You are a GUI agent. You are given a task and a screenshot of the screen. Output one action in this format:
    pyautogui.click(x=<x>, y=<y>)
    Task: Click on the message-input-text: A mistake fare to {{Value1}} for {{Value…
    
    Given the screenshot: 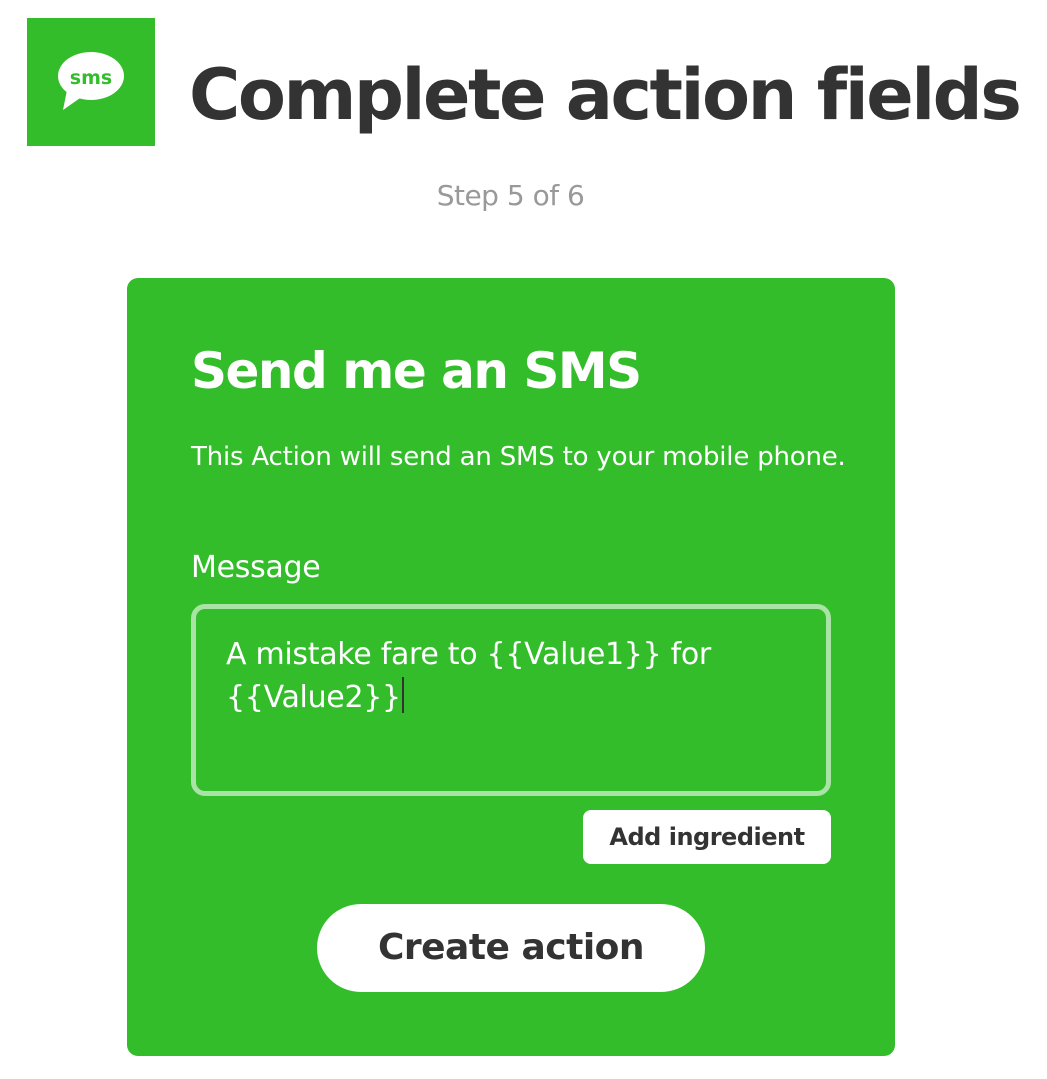 What is the action you would take?
    pyautogui.click(x=468, y=676)
    